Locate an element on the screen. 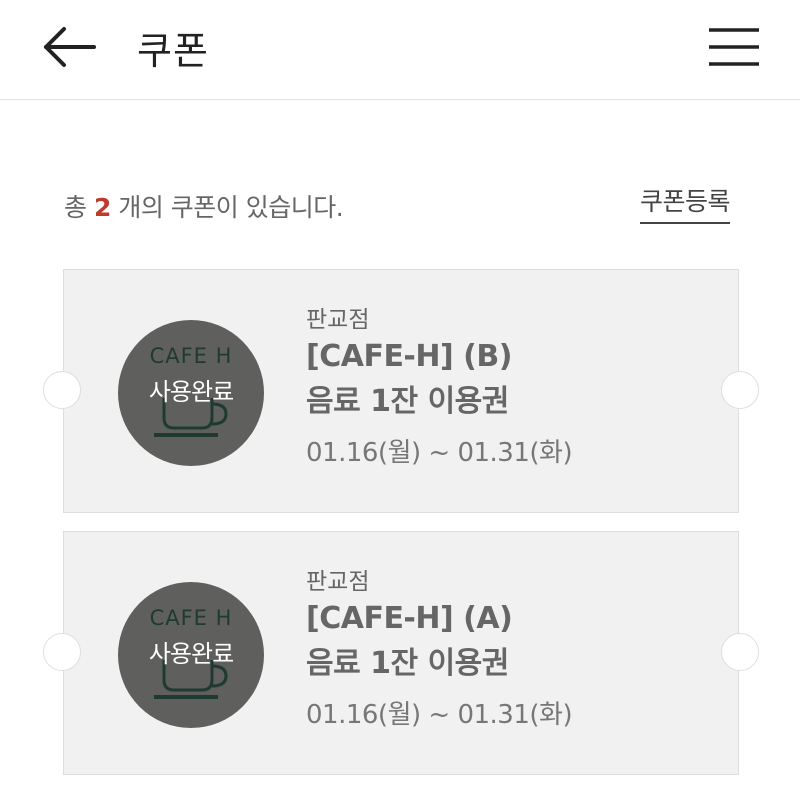 The image size is (800, 788). summary-prefix: 총 is located at coordinates (75, 207).